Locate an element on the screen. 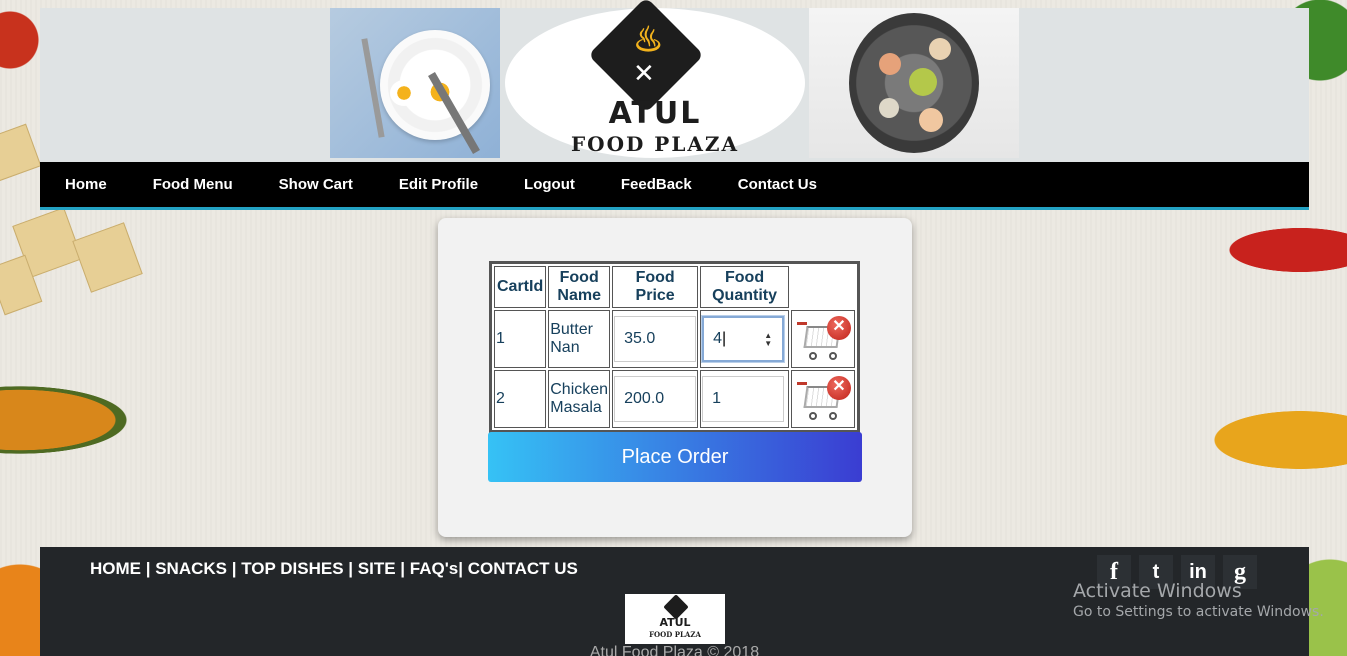  footer-link-snacks: SNACKS is located at coordinates (191, 568).